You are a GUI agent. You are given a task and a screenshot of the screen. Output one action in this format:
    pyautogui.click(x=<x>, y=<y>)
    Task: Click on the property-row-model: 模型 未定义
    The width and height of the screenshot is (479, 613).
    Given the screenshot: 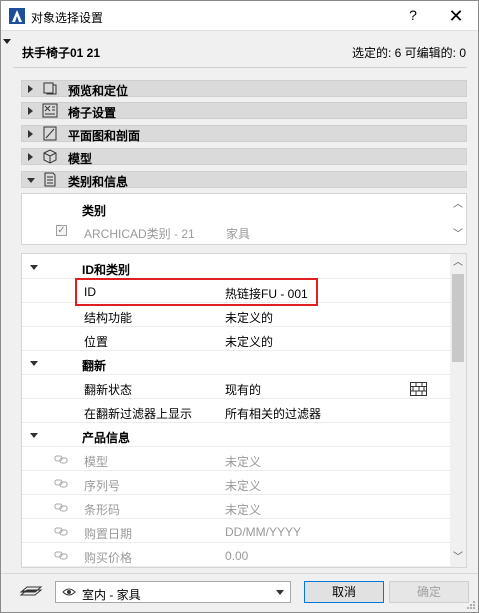 What is the action you would take?
    pyautogui.click(x=236, y=459)
    